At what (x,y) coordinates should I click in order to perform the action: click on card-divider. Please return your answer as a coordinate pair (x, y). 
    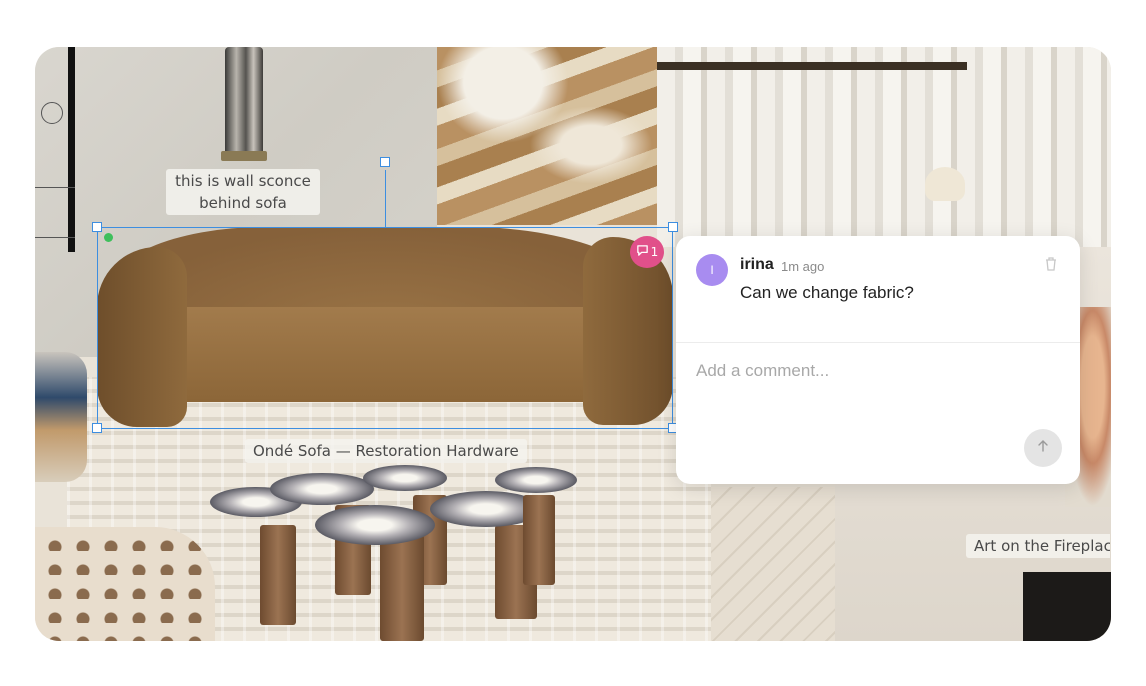
    Looking at the image, I should click on (878, 342).